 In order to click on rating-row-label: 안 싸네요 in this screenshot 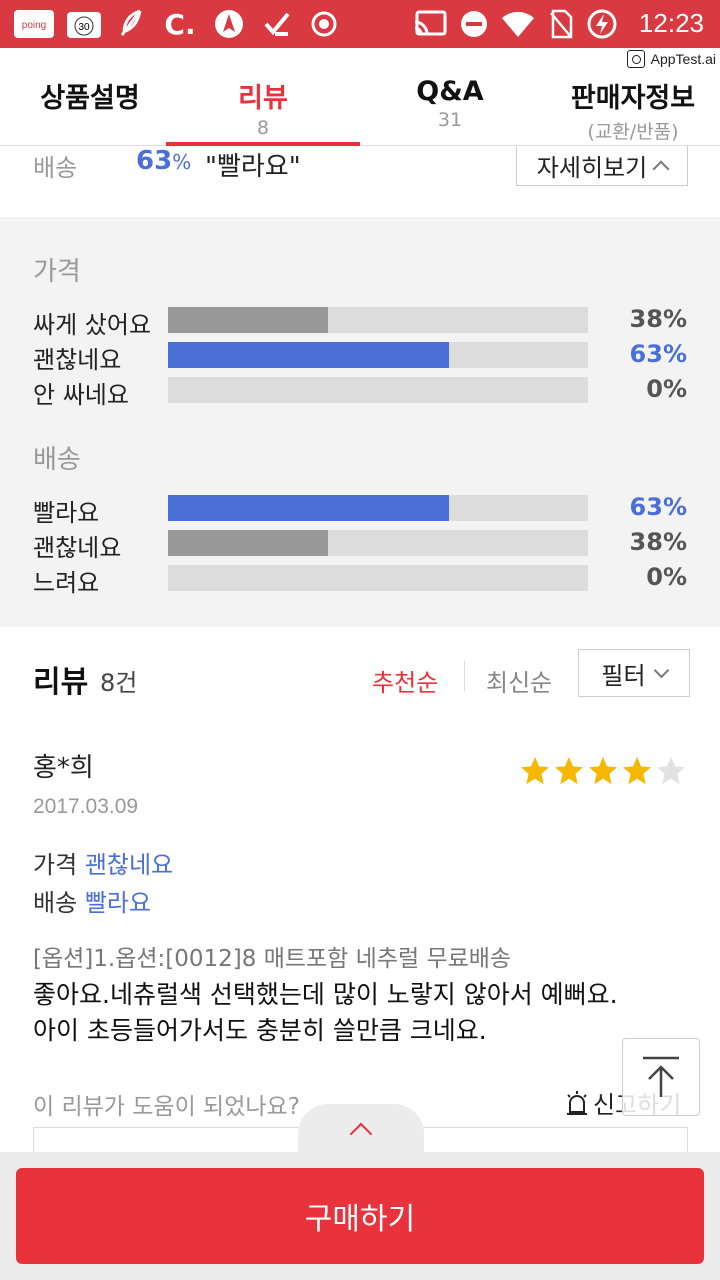, I will do `click(81, 395)`.